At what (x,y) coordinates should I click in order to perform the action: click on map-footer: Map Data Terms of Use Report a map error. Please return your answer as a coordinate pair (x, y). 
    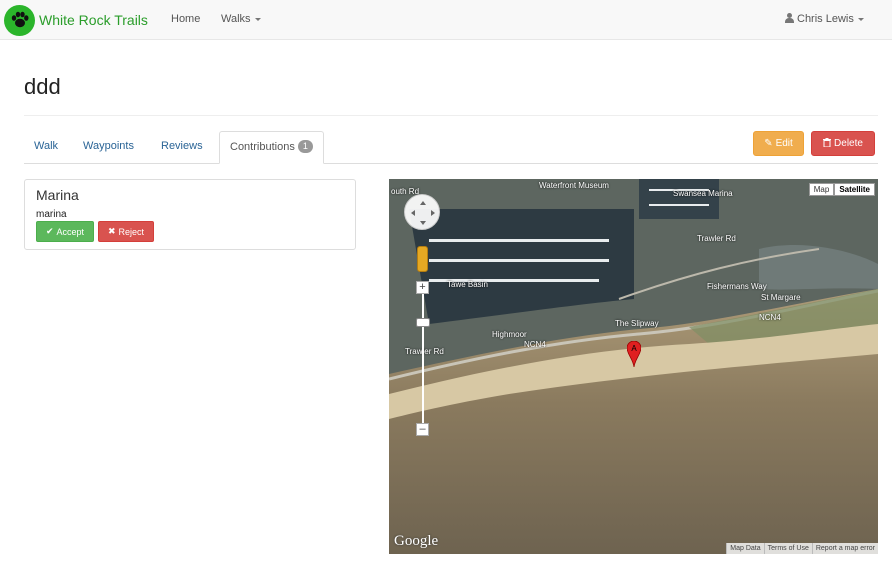
    Looking at the image, I should click on (802, 548).